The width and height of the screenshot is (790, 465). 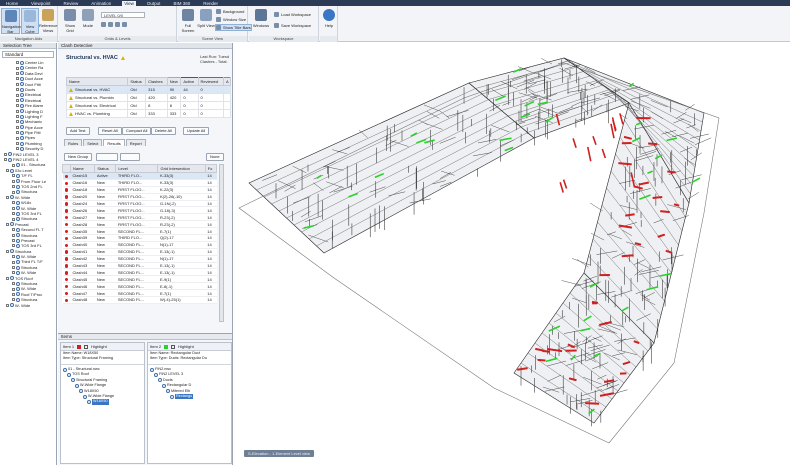 I want to click on assign-button, so click(x=130, y=157).